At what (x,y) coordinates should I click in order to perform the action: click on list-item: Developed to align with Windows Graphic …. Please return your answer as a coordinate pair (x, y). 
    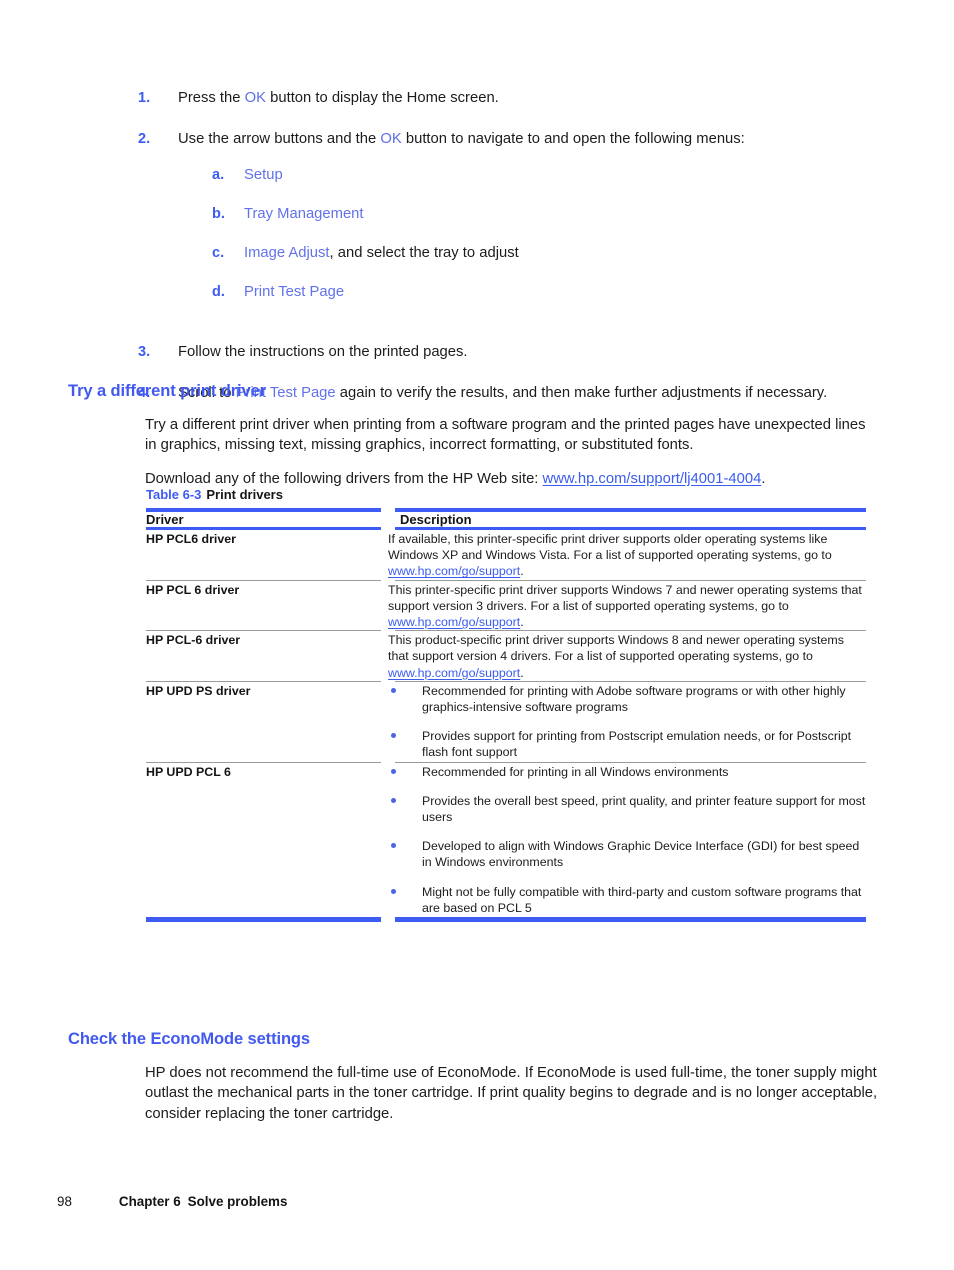
    Looking at the image, I should click on (627, 854).